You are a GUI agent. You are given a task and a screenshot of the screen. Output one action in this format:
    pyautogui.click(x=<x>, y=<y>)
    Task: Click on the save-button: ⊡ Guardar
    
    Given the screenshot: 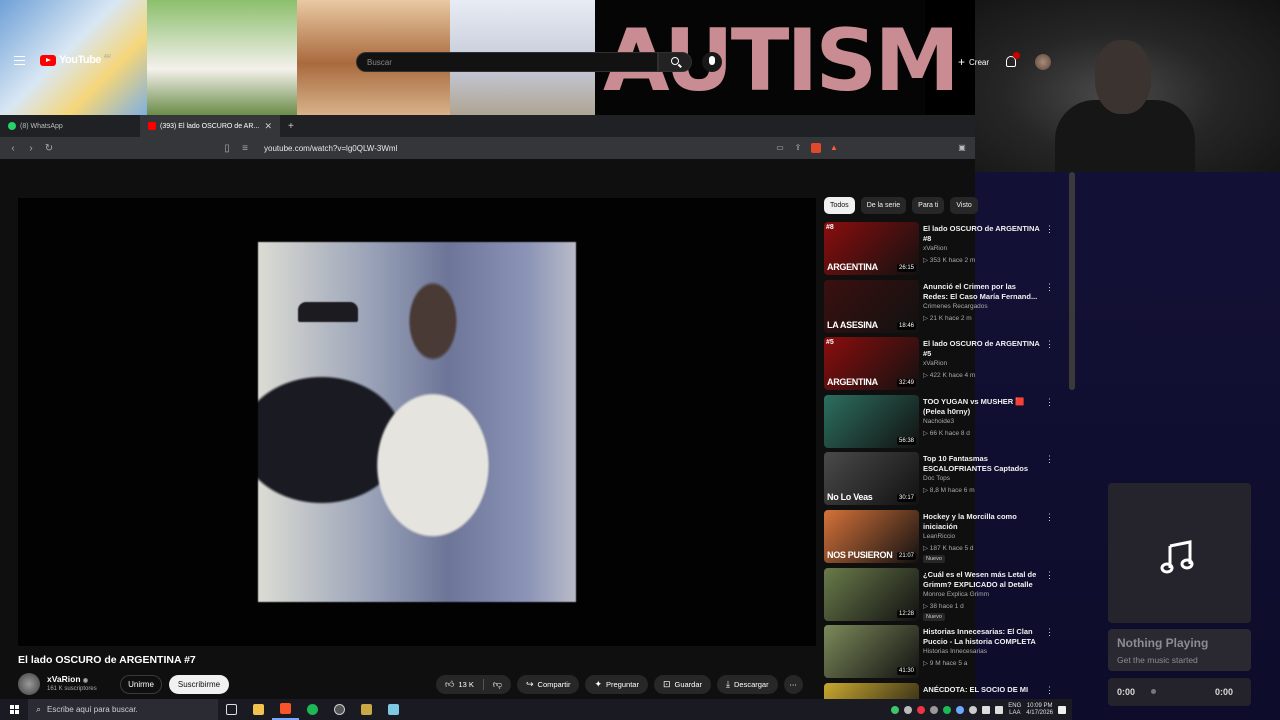 What is the action you would take?
    pyautogui.click(x=682, y=684)
    